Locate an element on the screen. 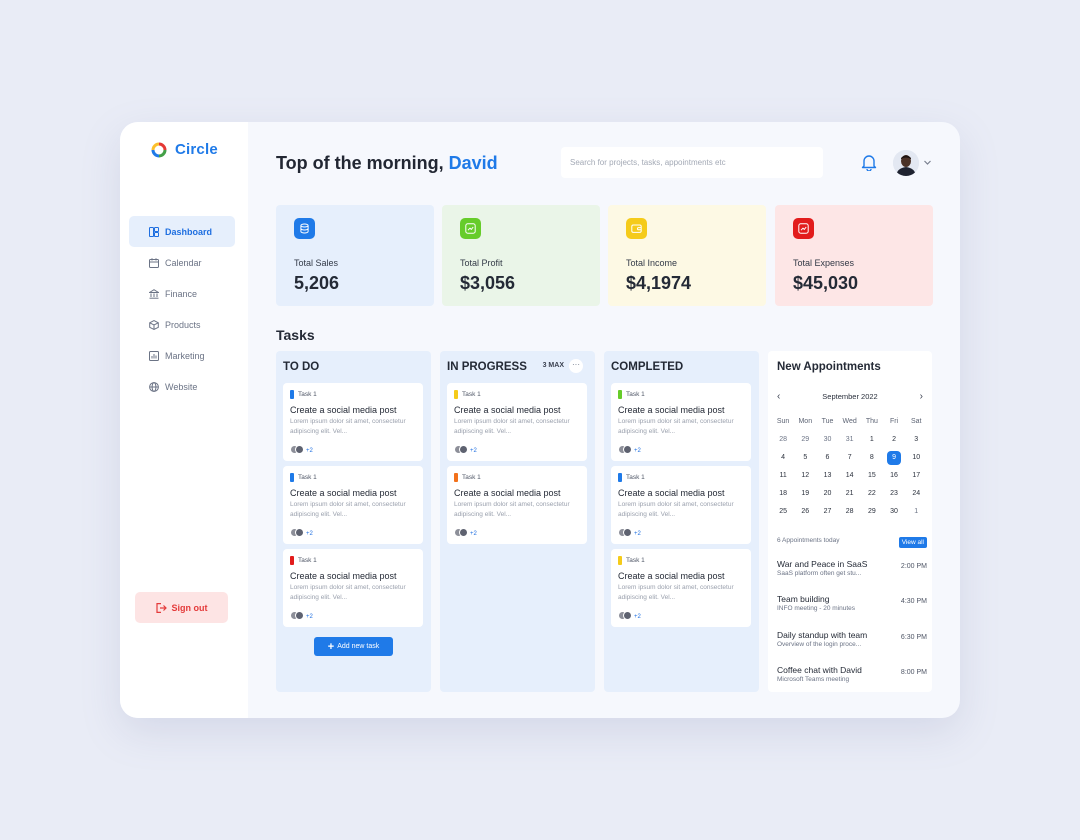 Image resolution: width=1080 pixels, height=840 pixels. calendar-week: 25 26 27 28 29 30 1 is located at coordinates (850, 514).